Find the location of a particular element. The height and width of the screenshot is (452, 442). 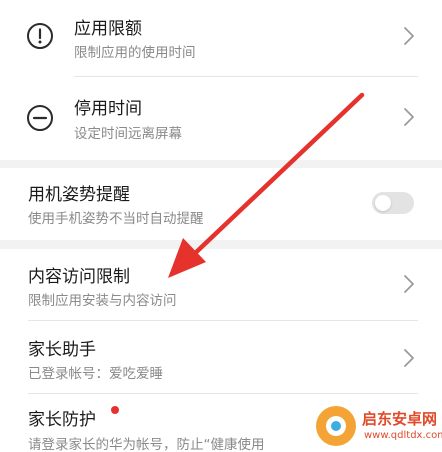

toggle-knob is located at coordinates (383, 203).